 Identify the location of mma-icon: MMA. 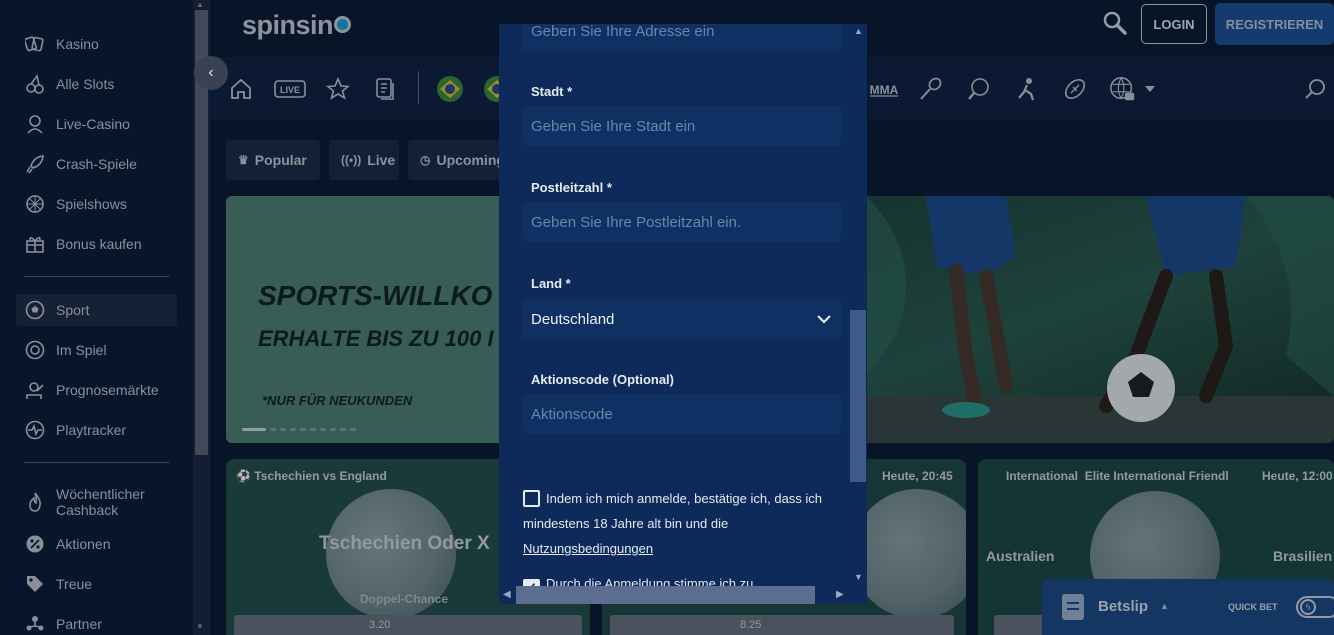
(884, 89).